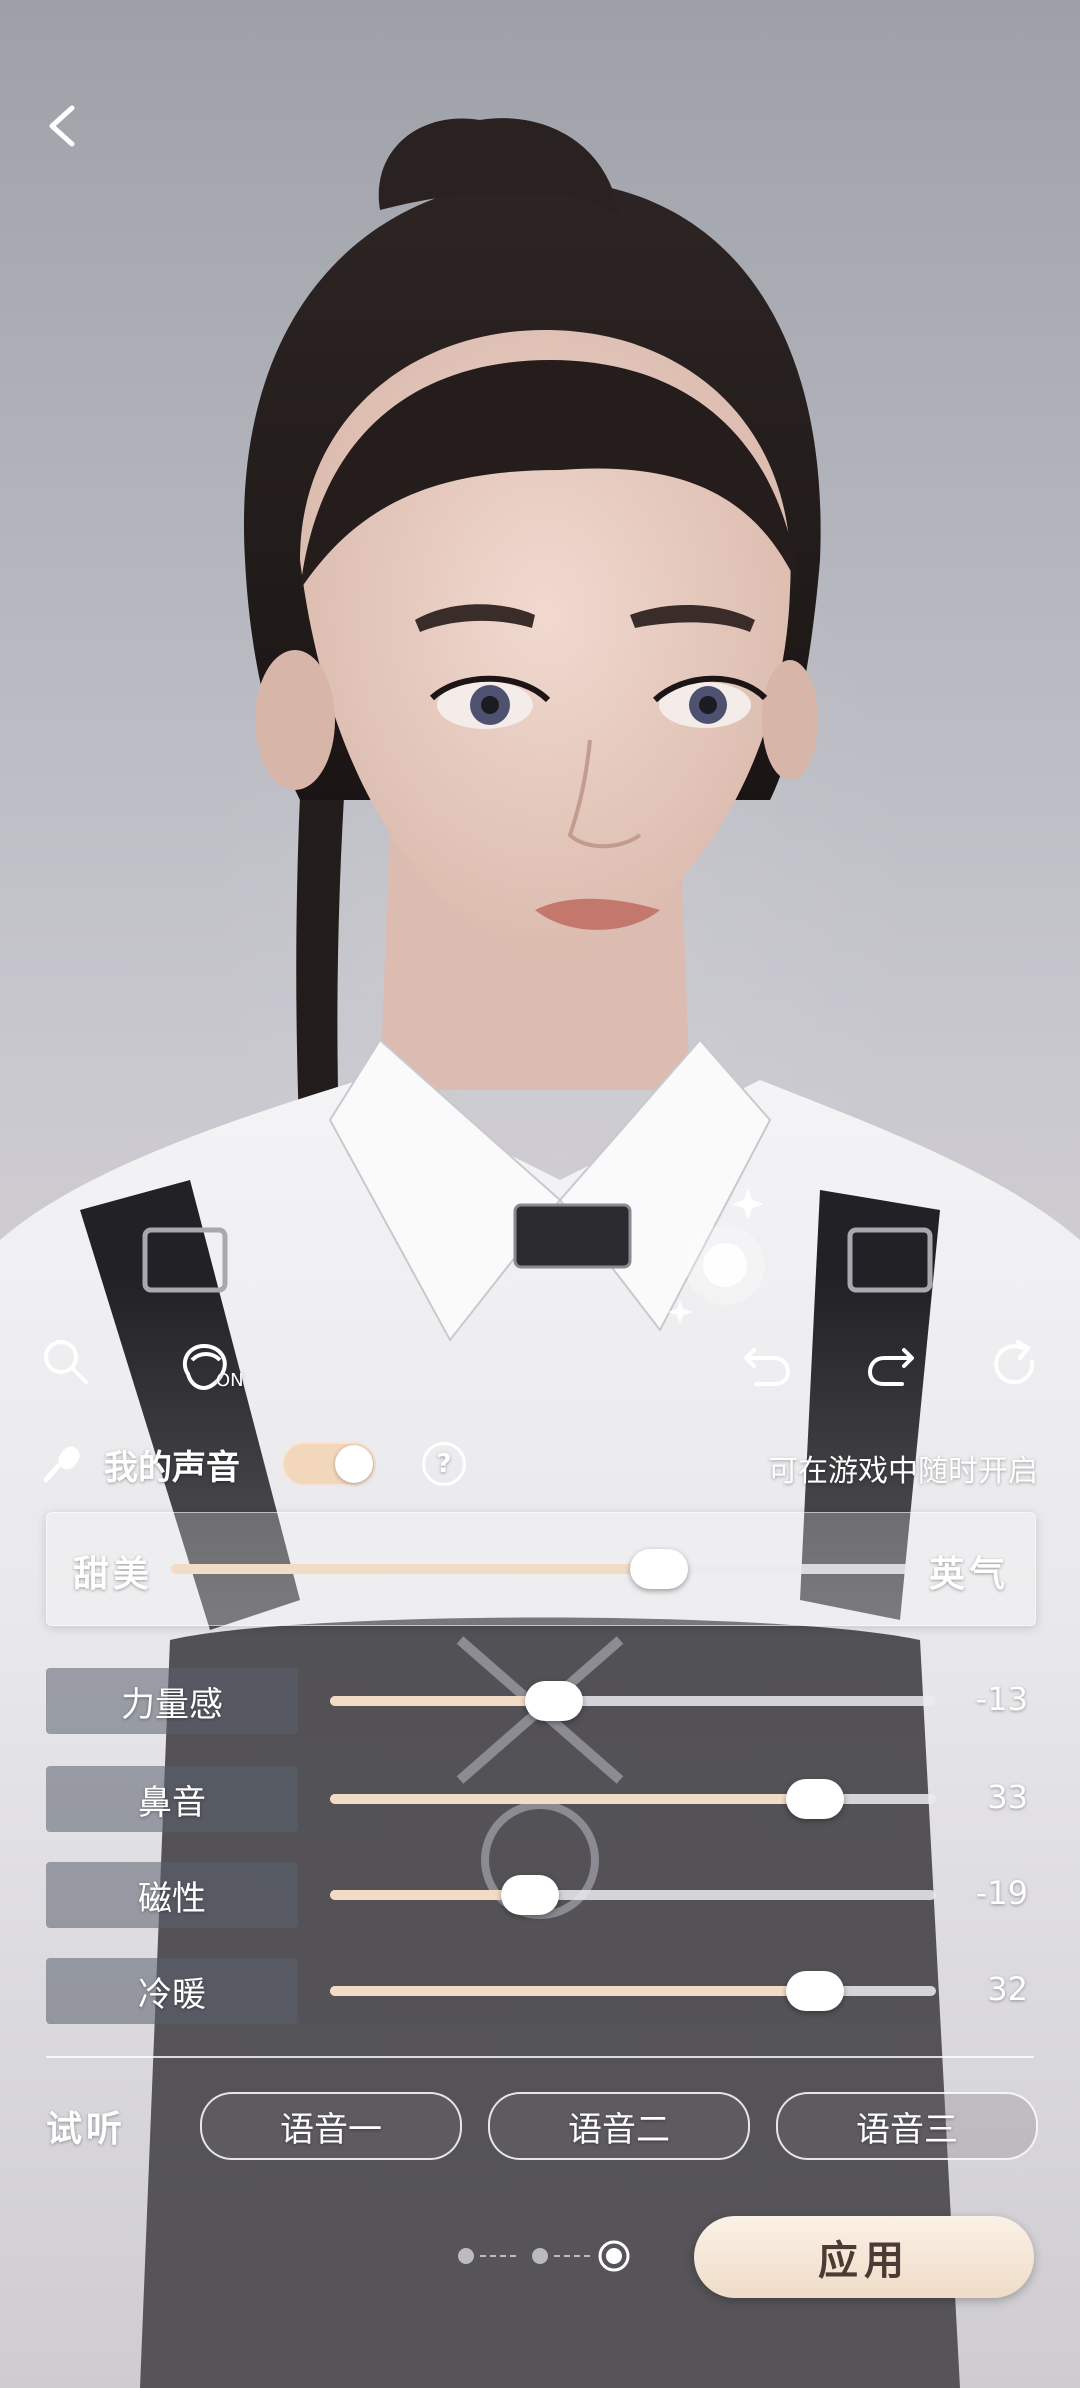 The image size is (1080, 2388). Describe the element at coordinates (619, 2129) in the screenshot. I see `voice-sample-label: 语音二` at that location.